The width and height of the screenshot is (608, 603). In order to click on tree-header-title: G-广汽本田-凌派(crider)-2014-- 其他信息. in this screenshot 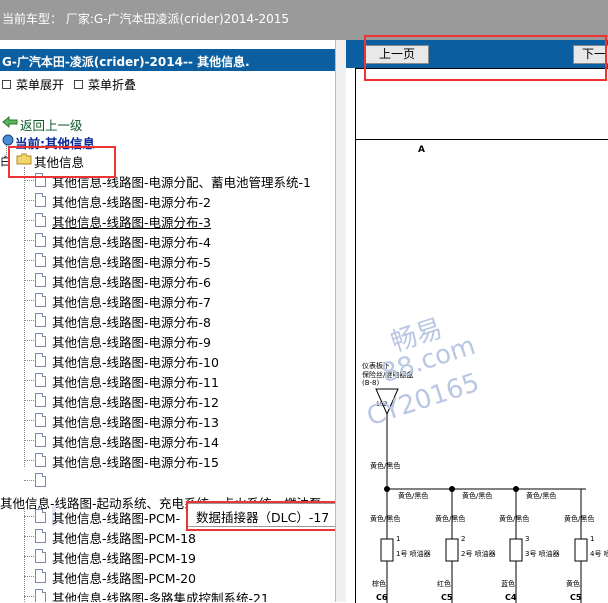, I will do `click(126, 62)`.